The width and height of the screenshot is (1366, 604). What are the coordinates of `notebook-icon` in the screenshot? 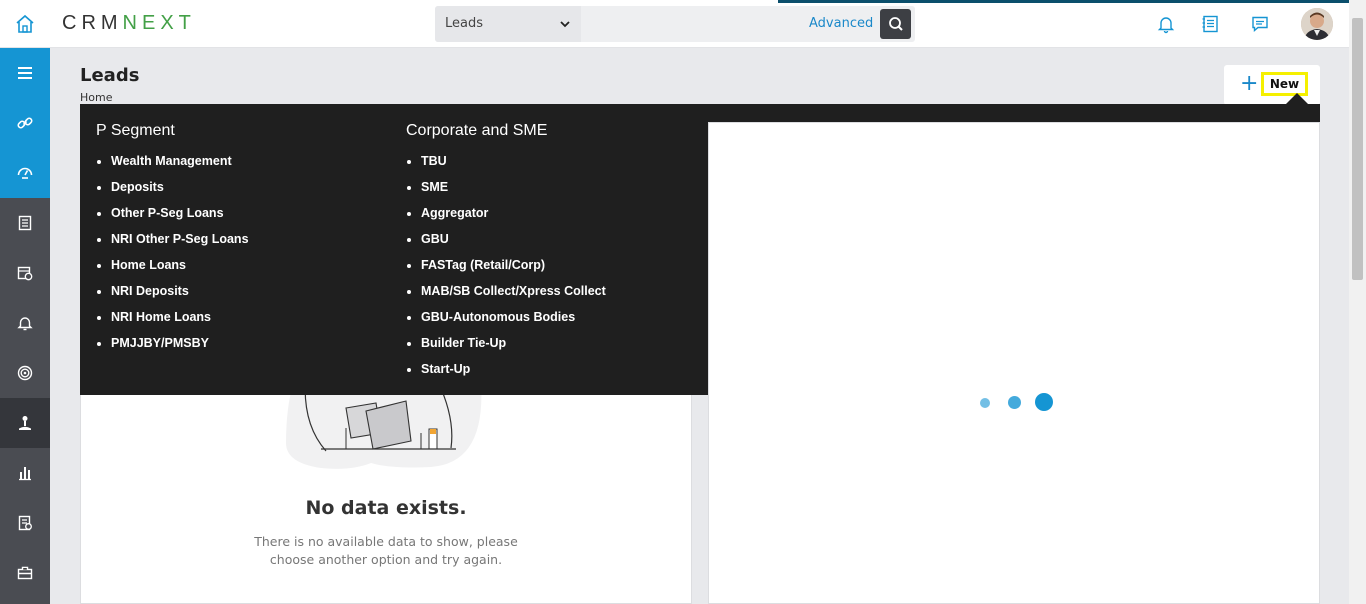 It's located at (1210, 24).